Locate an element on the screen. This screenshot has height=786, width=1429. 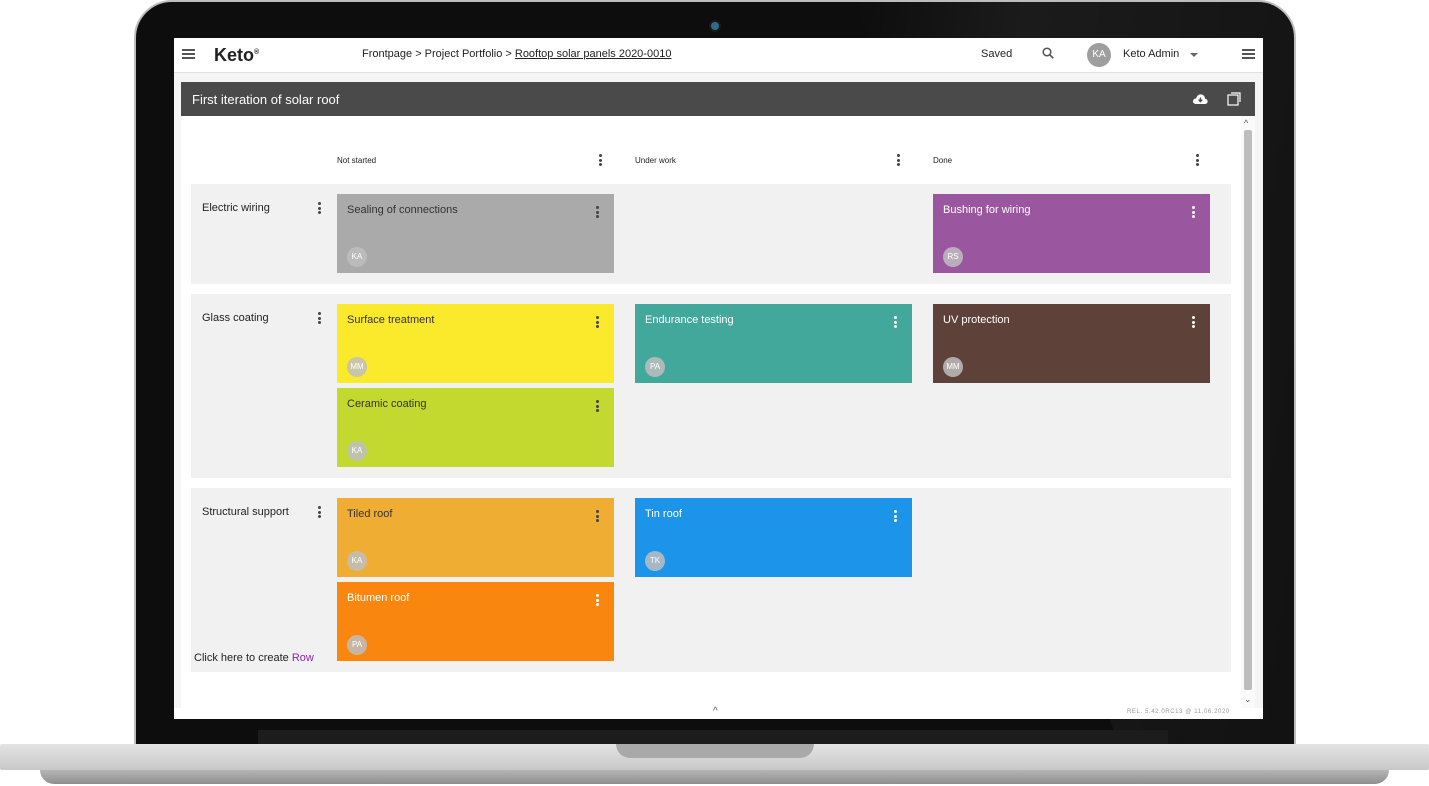
row-label: Glass coating is located at coordinates (235, 318).